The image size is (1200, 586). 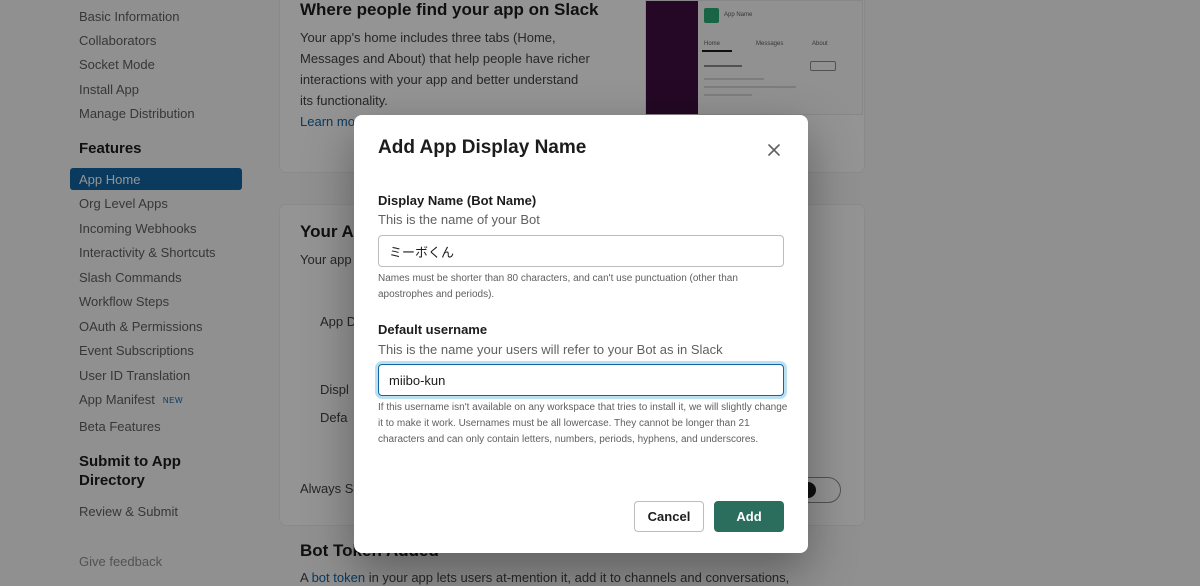 I want to click on username-input, so click(x=581, y=380).